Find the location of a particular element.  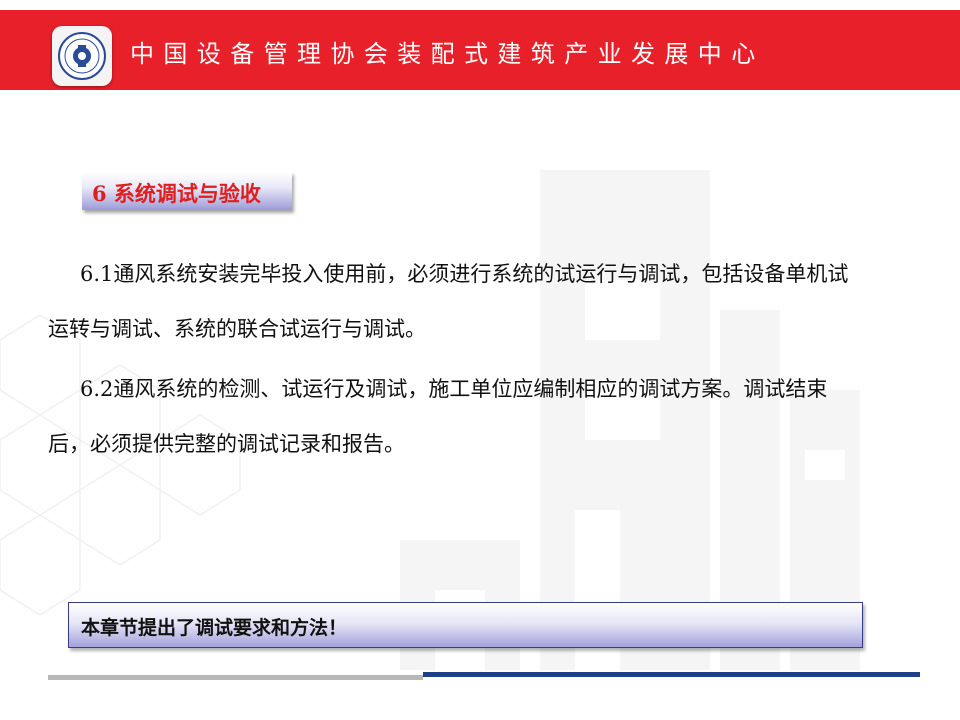

section-heading: 6 系统调试与验收 is located at coordinates (176, 193).